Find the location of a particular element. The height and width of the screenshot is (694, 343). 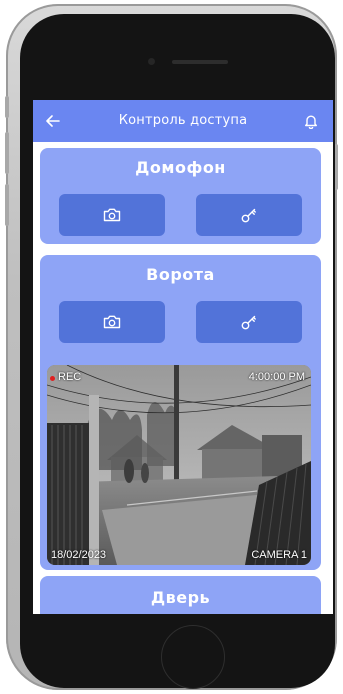

intercom-card: Домофон is located at coordinates (180, 196).